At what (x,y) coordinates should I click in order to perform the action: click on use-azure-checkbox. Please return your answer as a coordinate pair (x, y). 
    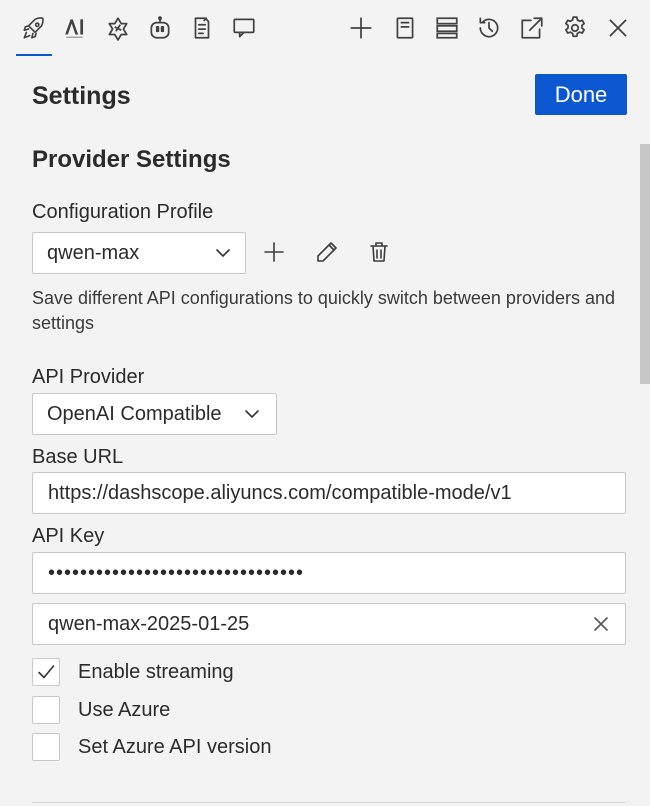
    Looking at the image, I should click on (46, 710).